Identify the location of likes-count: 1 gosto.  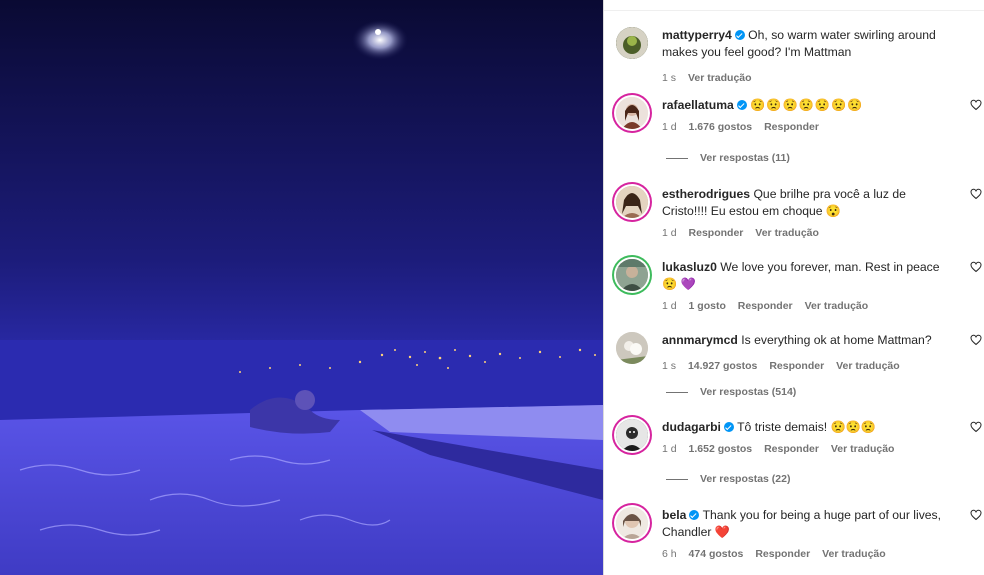
(707, 306).